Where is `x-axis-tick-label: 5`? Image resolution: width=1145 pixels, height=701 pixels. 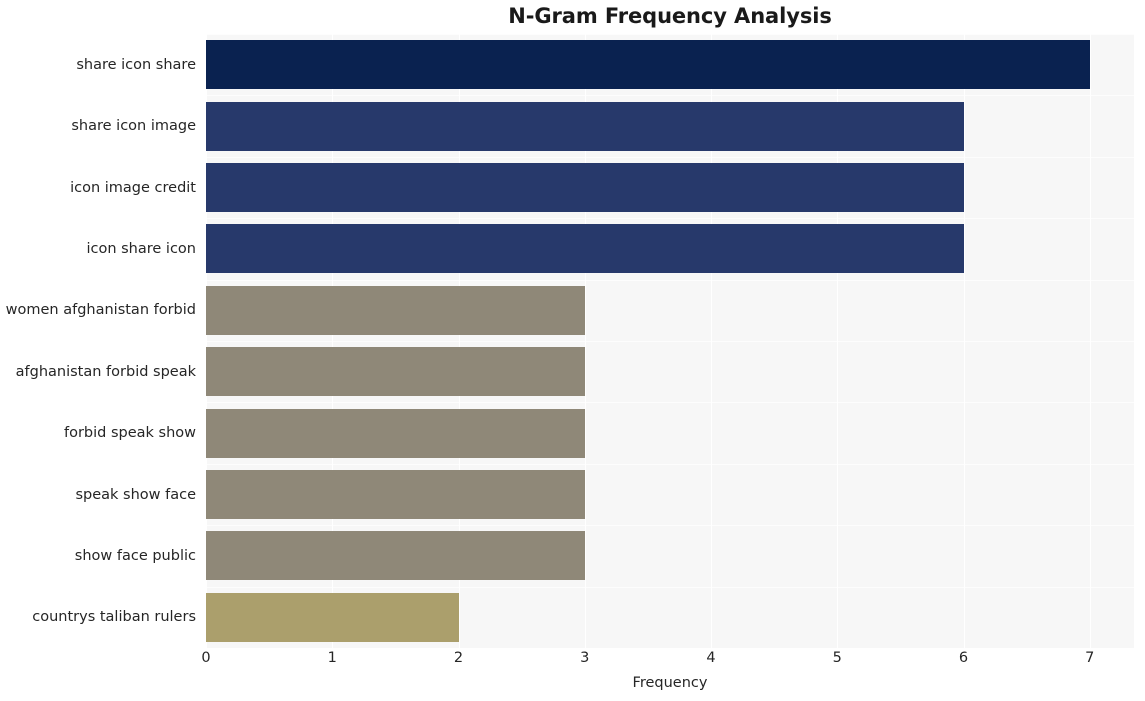 x-axis-tick-label: 5 is located at coordinates (837, 658).